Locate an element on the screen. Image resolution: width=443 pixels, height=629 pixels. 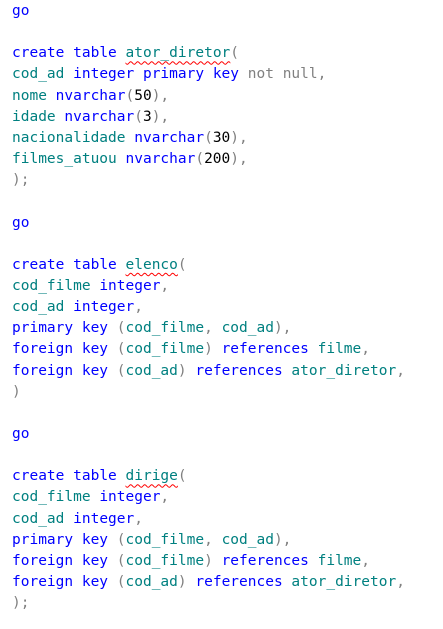
code-token: ator_diretor is located at coordinates (344, 370).